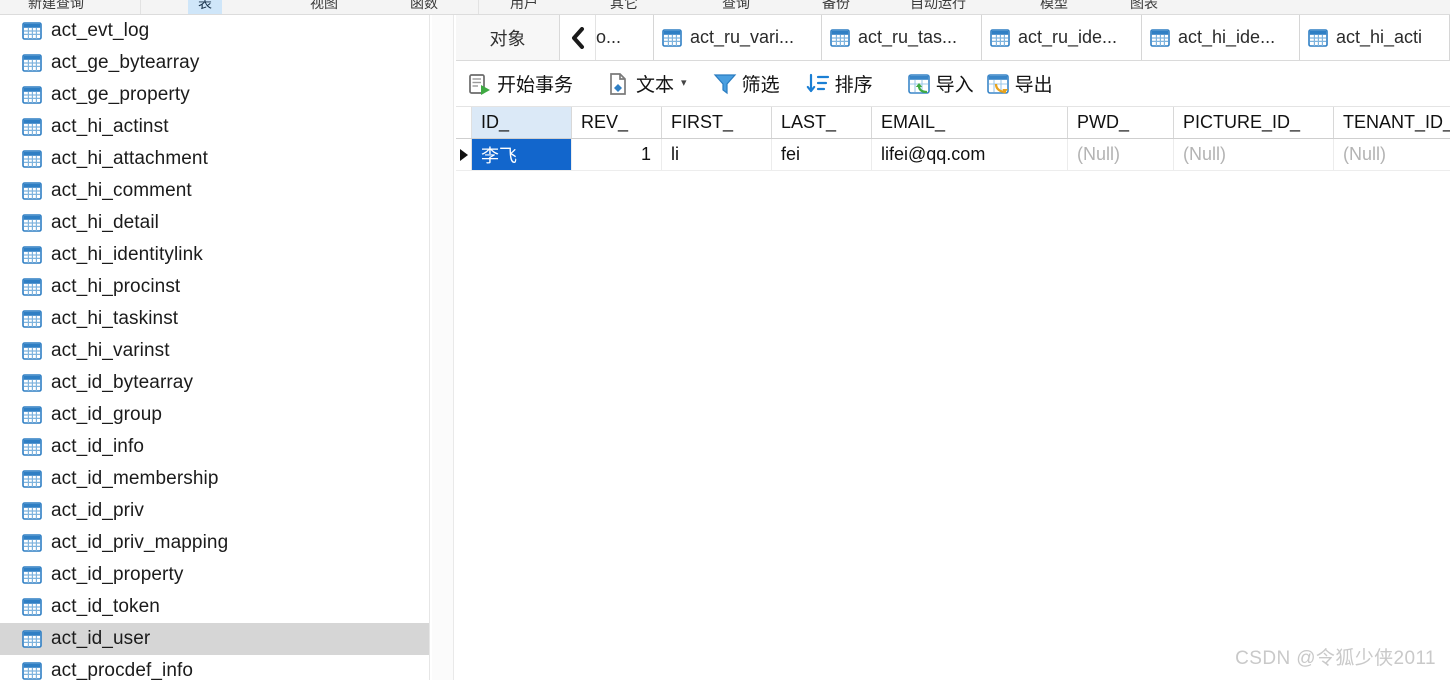 The width and height of the screenshot is (1450, 680). I want to click on column-header-LAST_: LAST_, so click(822, 122).